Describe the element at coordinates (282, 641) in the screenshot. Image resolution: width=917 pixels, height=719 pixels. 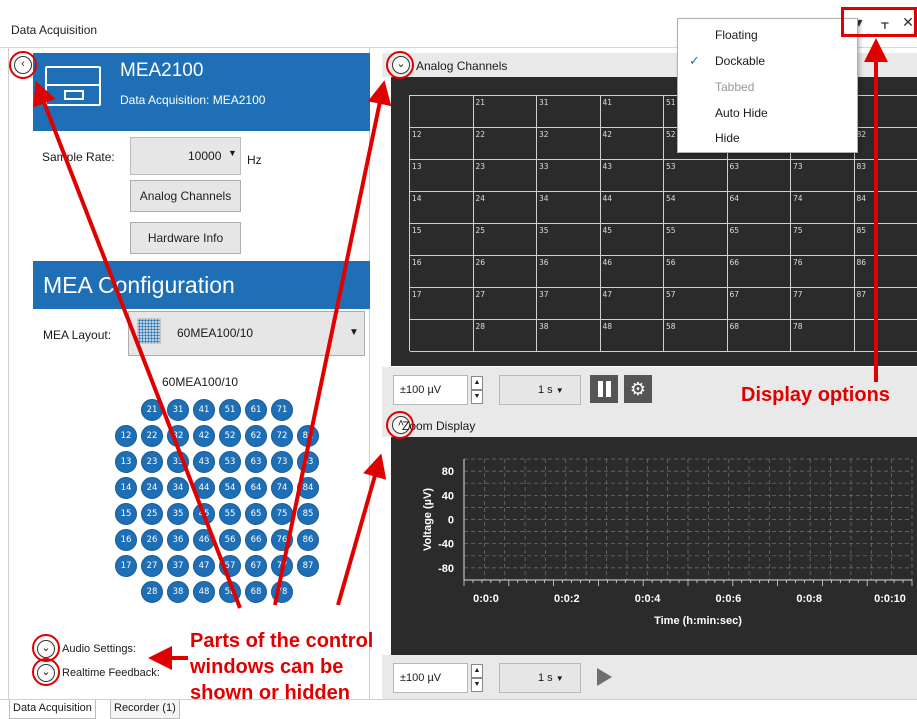
I see `parts-annotation-line1: Parts of the control` at that location.